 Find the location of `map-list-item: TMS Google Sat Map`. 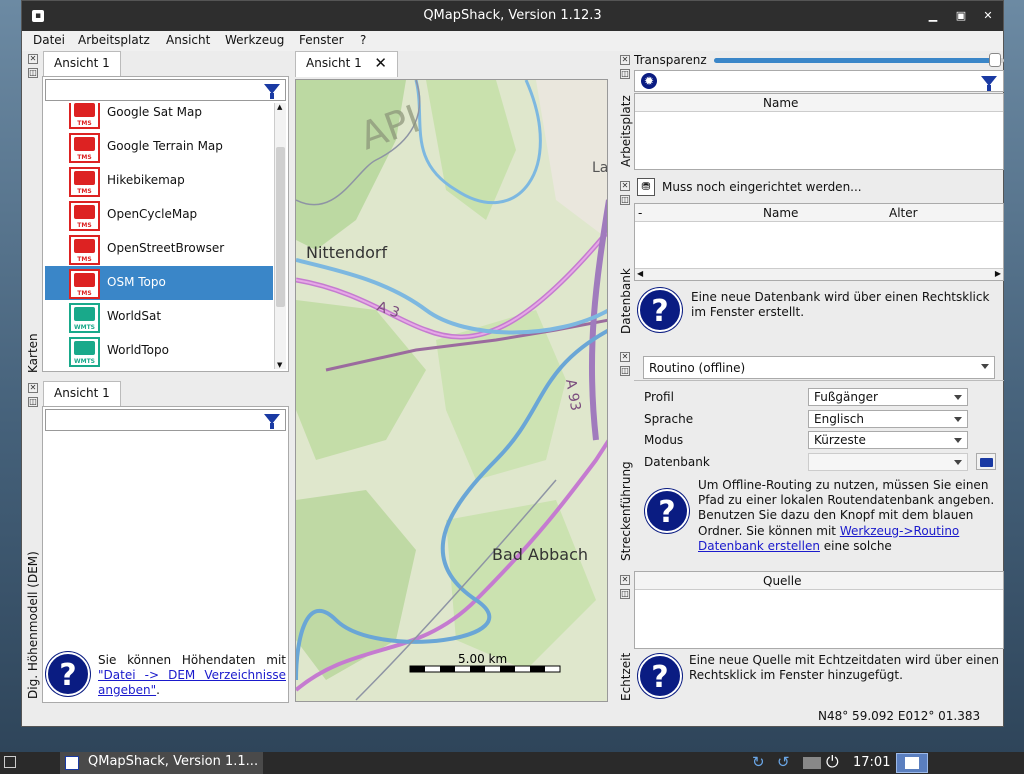

map-list-item: TMS Google Sat Map is located at coordinates (159, 116).